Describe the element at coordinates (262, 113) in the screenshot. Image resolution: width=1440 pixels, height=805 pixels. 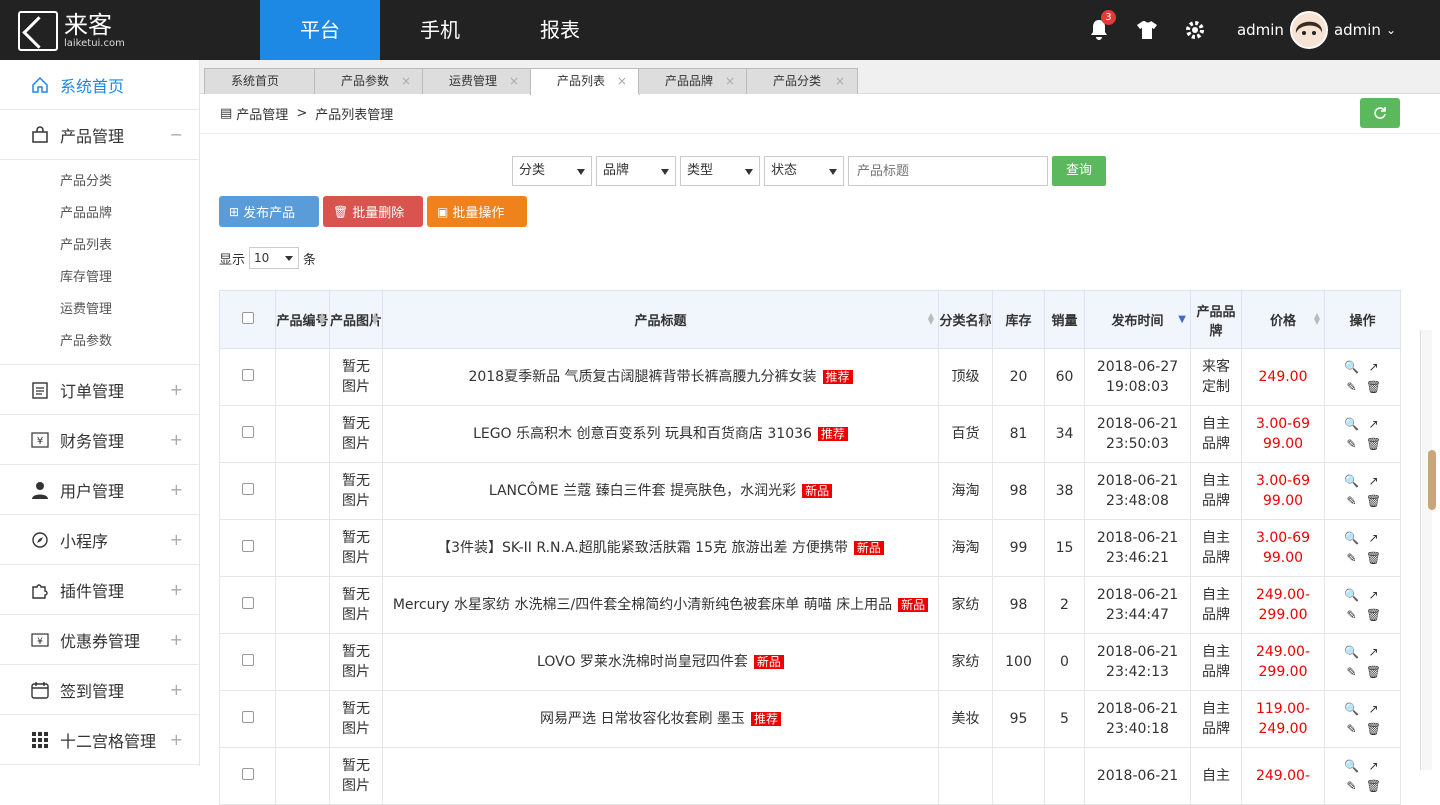
I see `breadcrumb-parent: 产品管理` at that location.